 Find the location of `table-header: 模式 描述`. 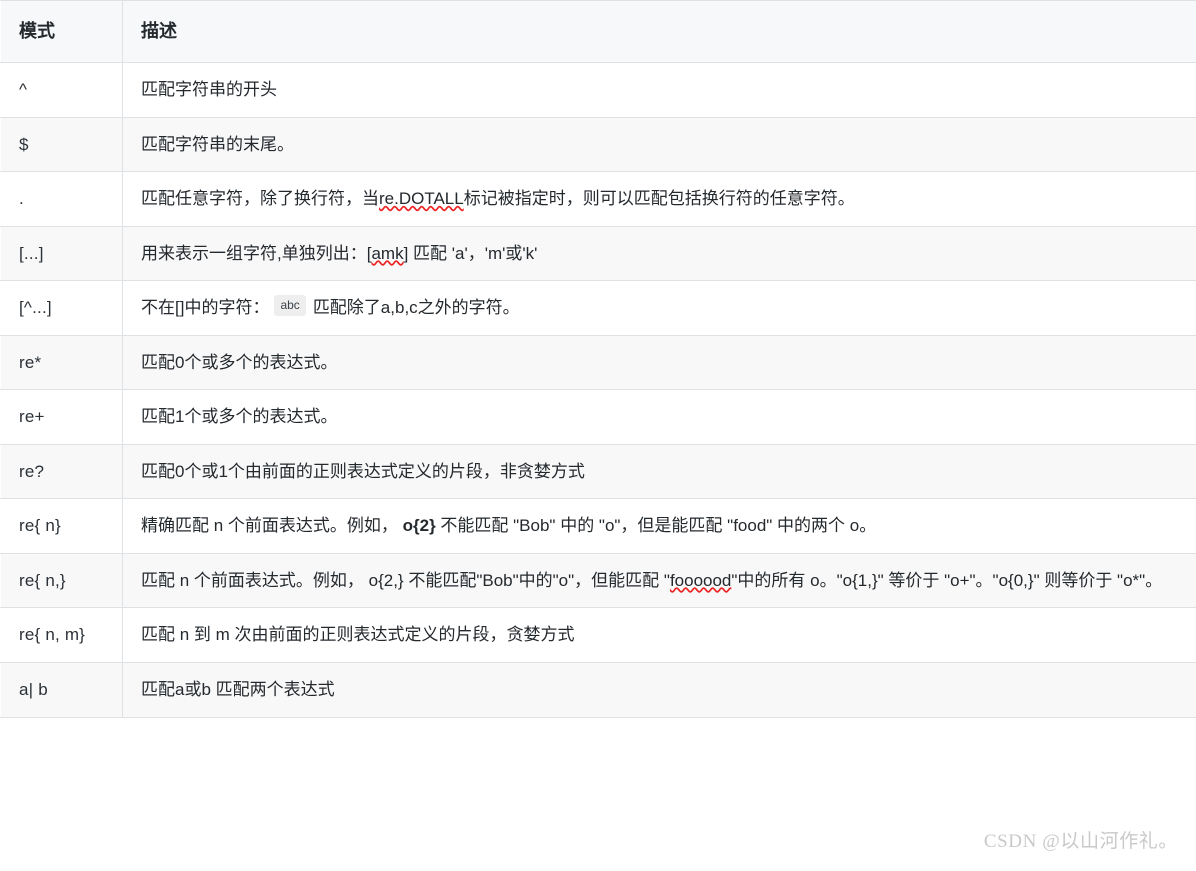

table-header: 模式 描述 is located at coordinates (598, 32).